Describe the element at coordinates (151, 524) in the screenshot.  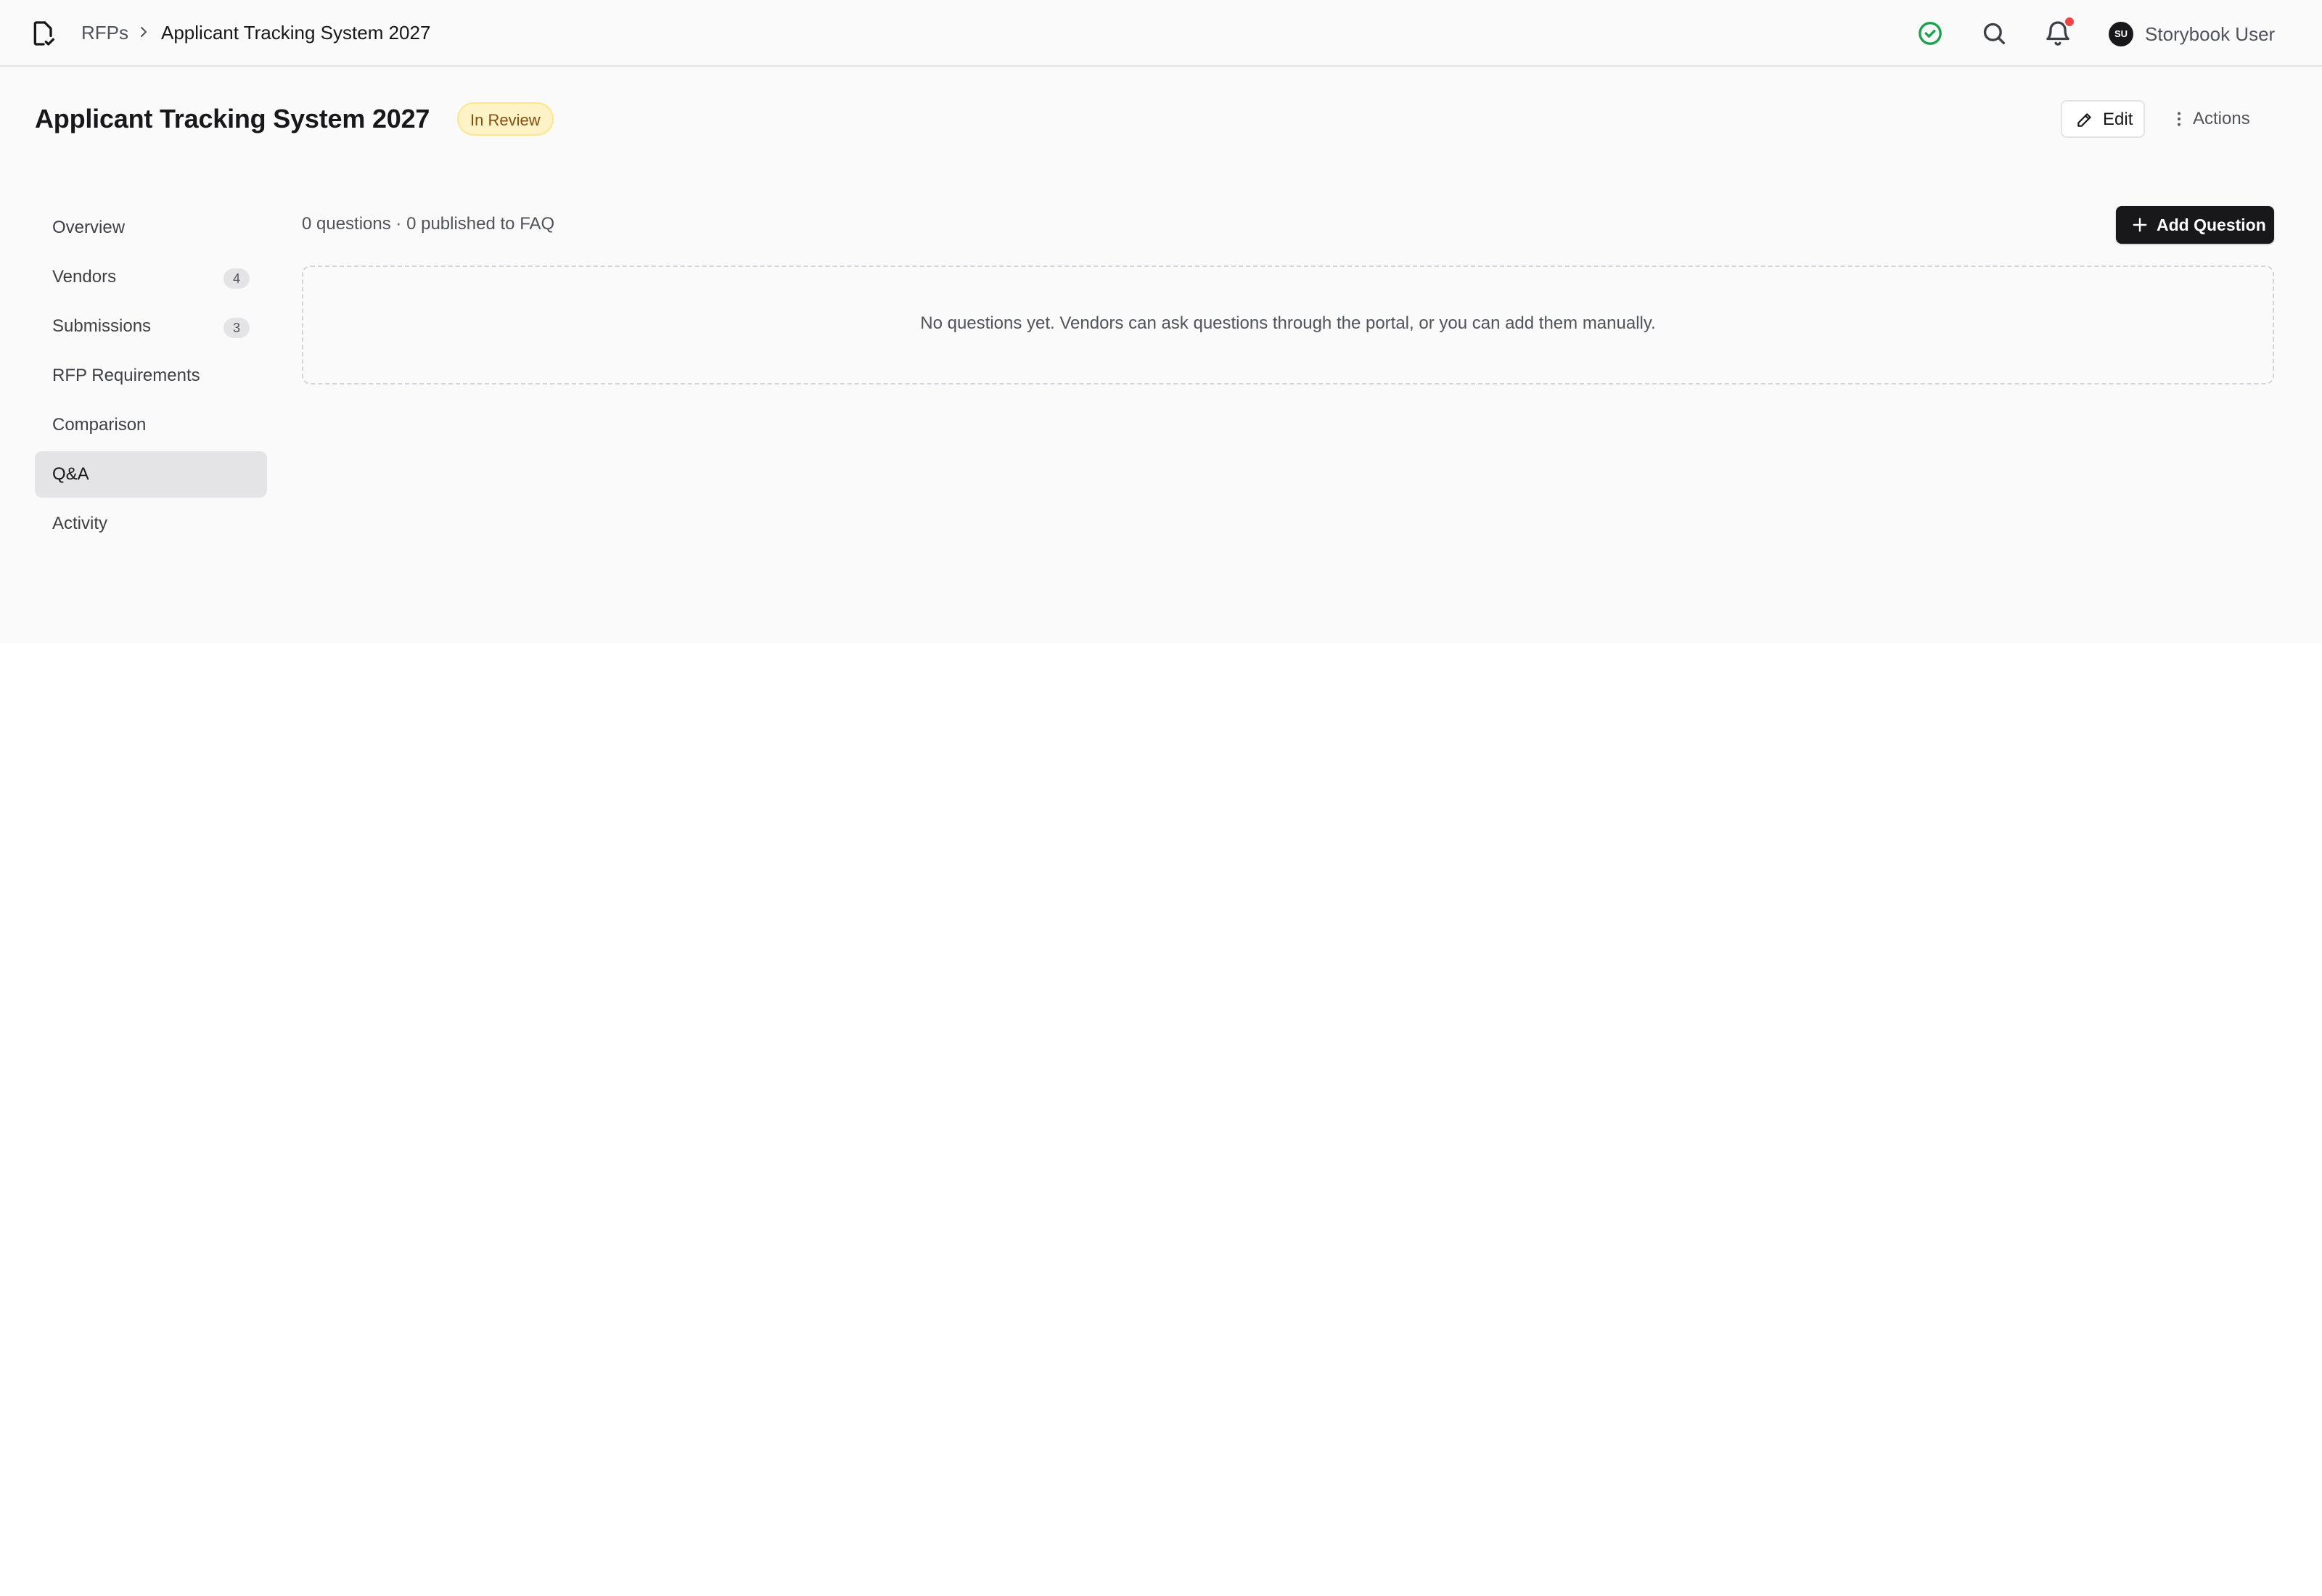
I see `nav-item-activity: Activity` at that location.